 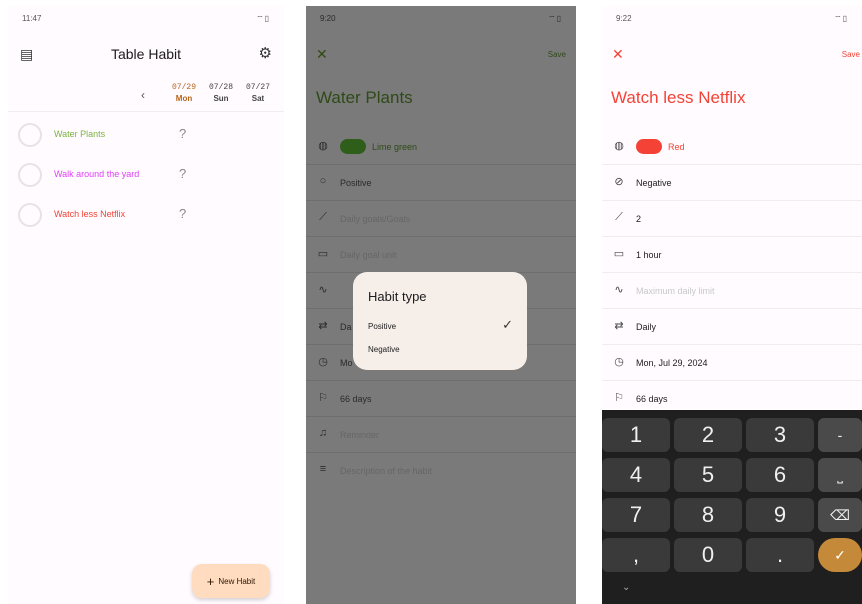 I want to click on key-1: 1, so click(x=636, y=435).